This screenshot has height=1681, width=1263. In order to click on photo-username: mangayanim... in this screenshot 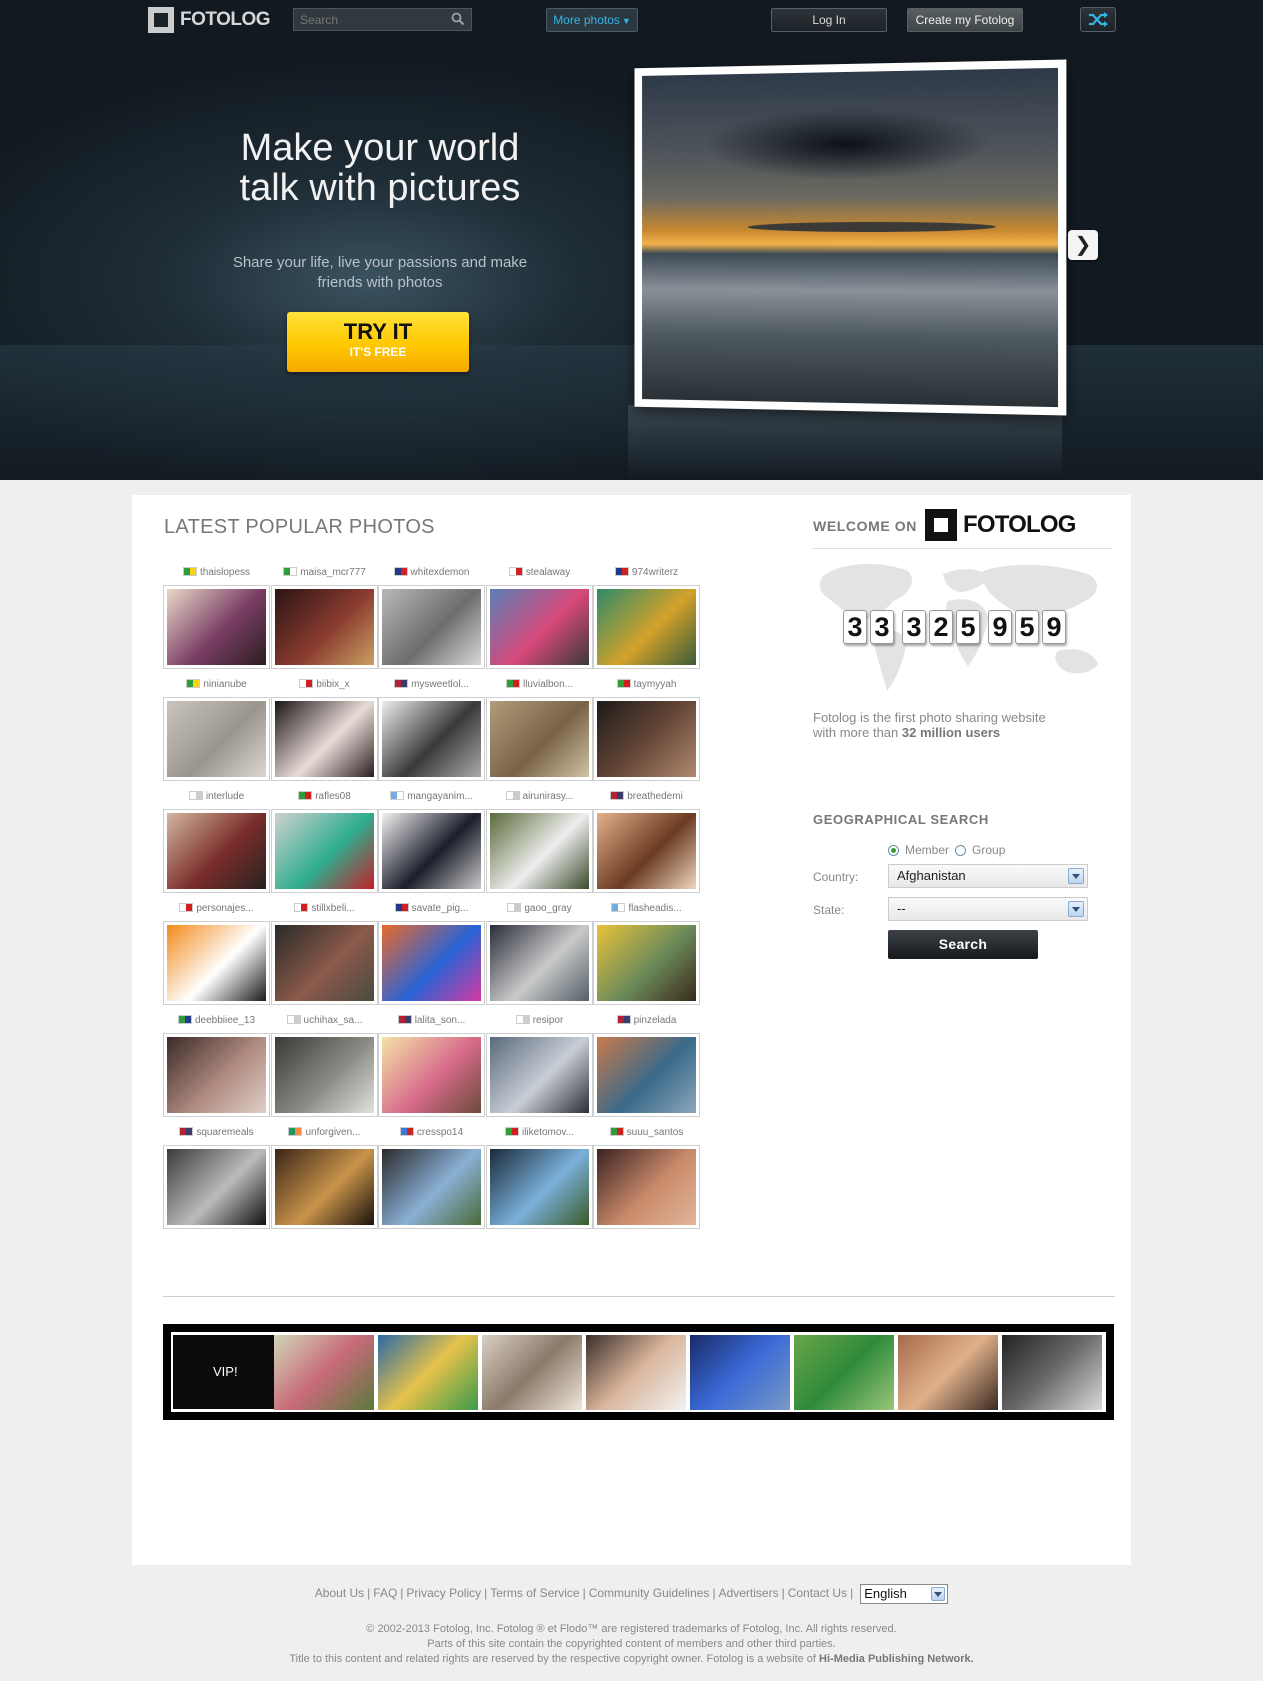, I will do `click(431, 796)`.